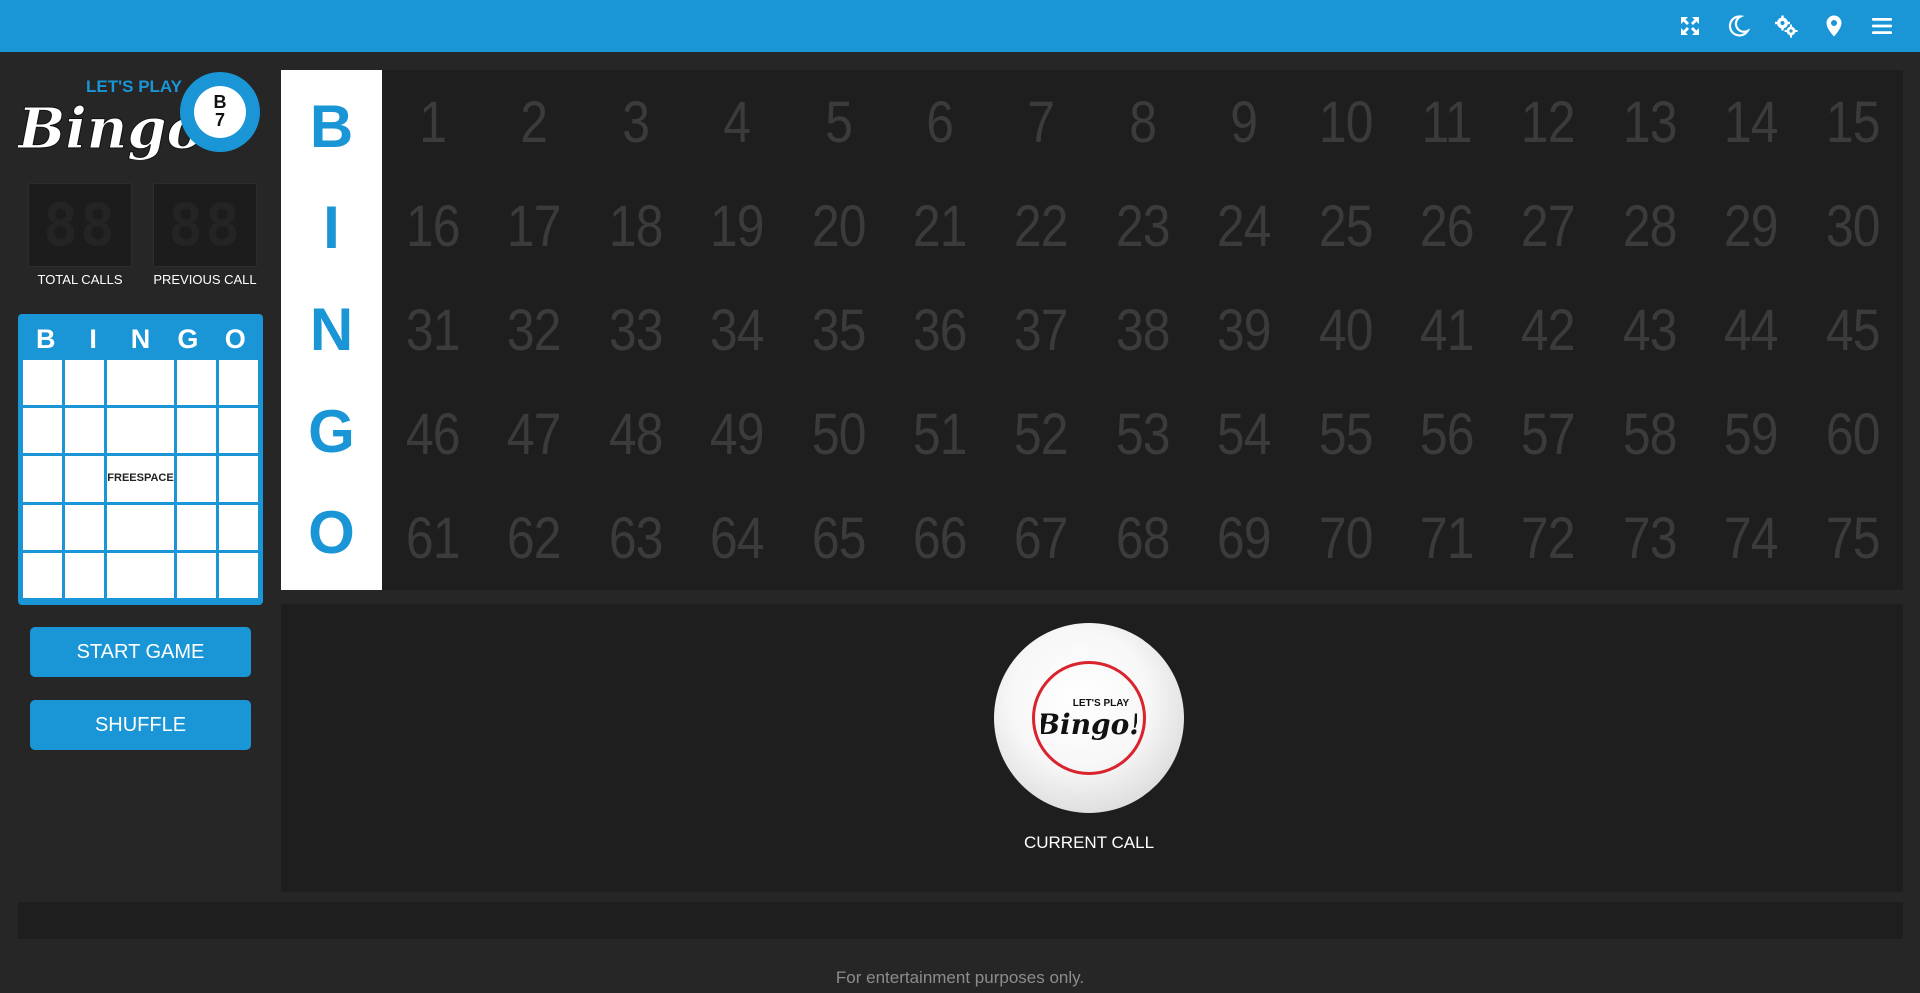  Describe the element at coordinates (1446, 434) in the screenshot. I see `board-number: 56` at that location.